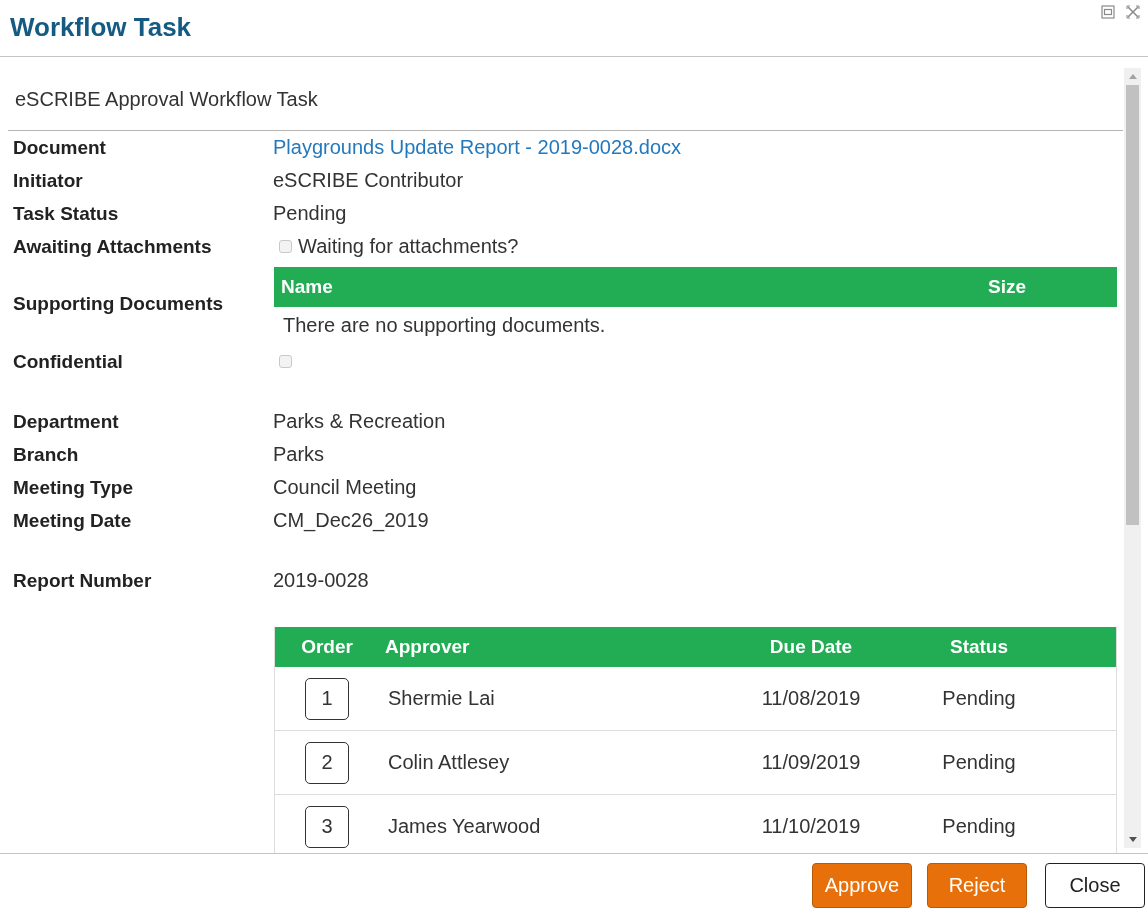  What do you see at coordinates (408, 246) in the screenshot?
I see `checkbox-label: Waiting for attachments?` at bounding box center [408, 246].